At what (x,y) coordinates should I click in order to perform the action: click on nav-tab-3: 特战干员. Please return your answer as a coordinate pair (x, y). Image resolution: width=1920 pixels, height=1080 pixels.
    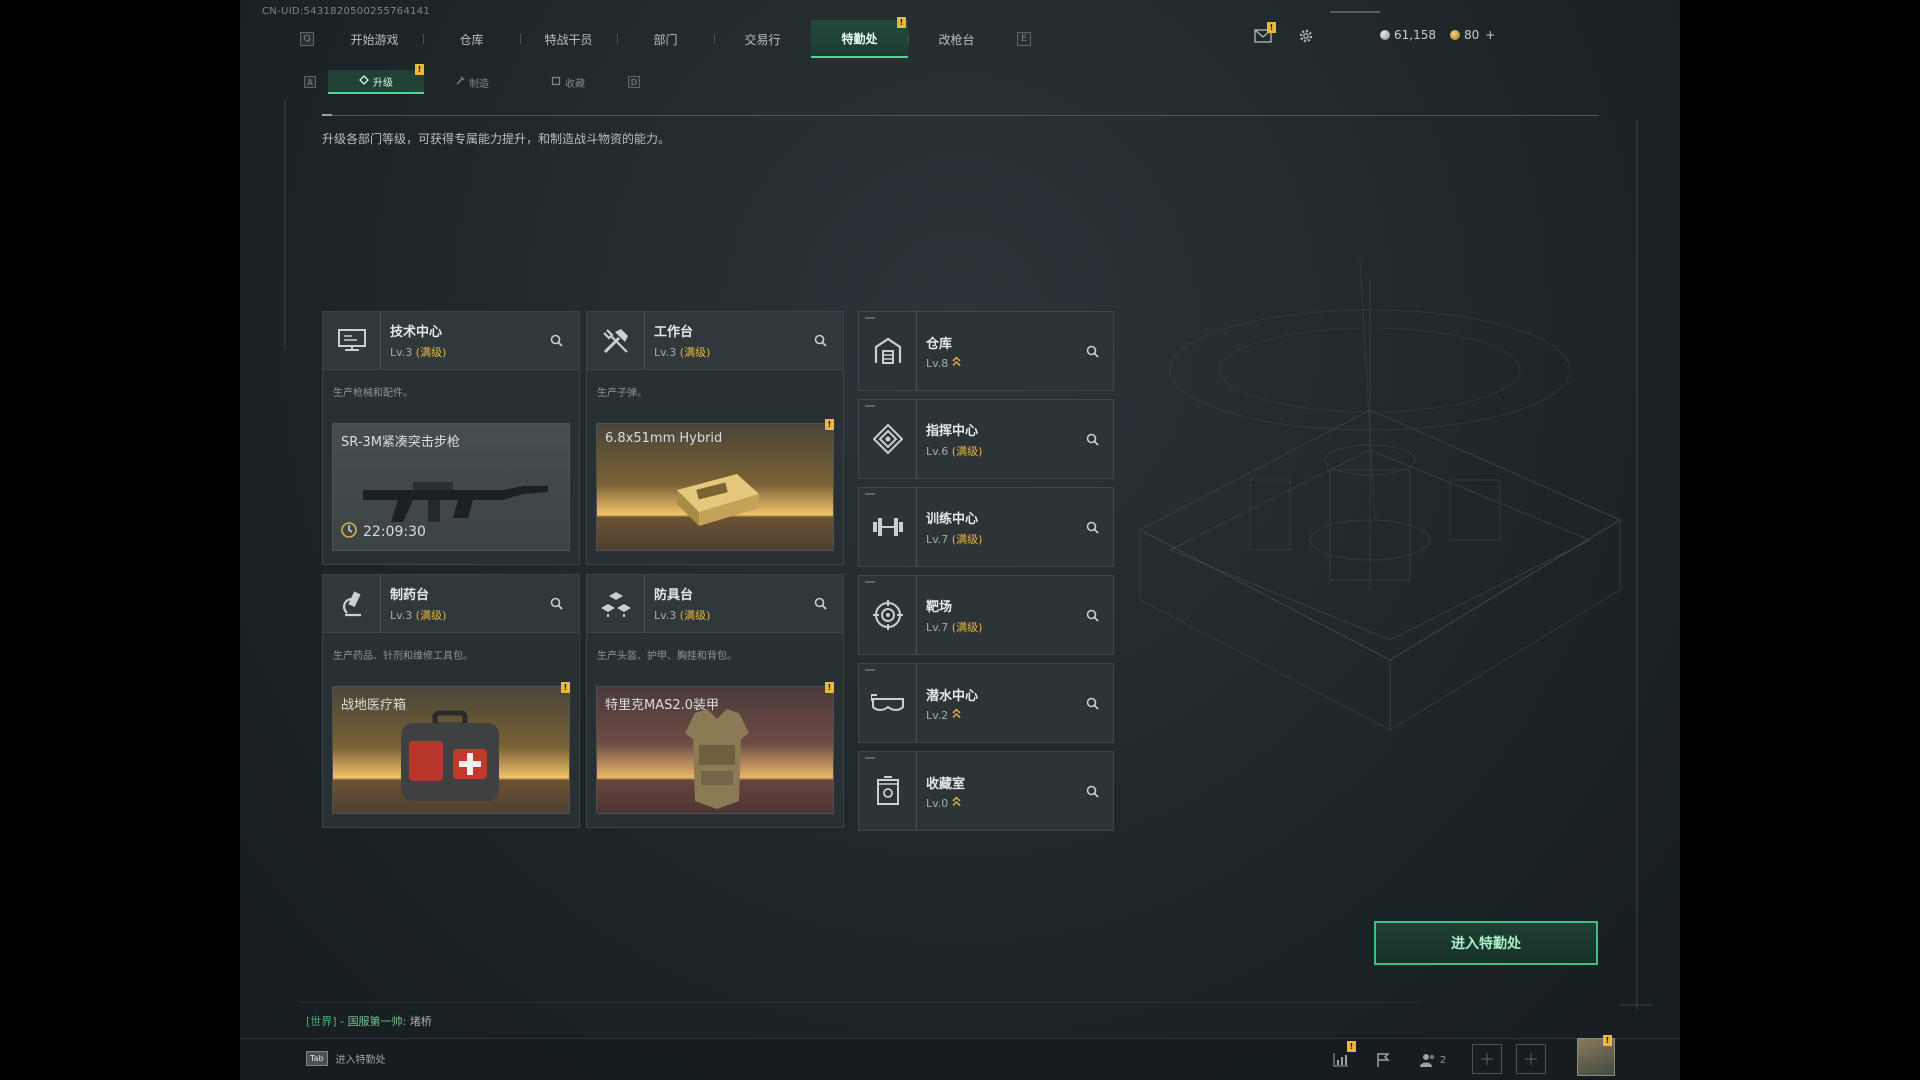
    Looking at the image, I should click on (568, 39).